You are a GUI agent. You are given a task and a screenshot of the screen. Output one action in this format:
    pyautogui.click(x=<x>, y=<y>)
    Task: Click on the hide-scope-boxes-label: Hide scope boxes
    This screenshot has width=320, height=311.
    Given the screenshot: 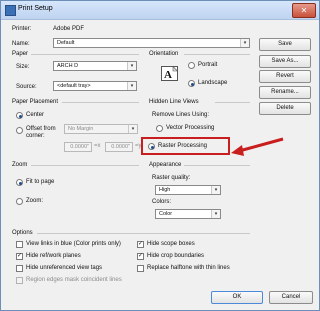 What is the action you would take?
    pyautogui.click(x=171, y=244)
    